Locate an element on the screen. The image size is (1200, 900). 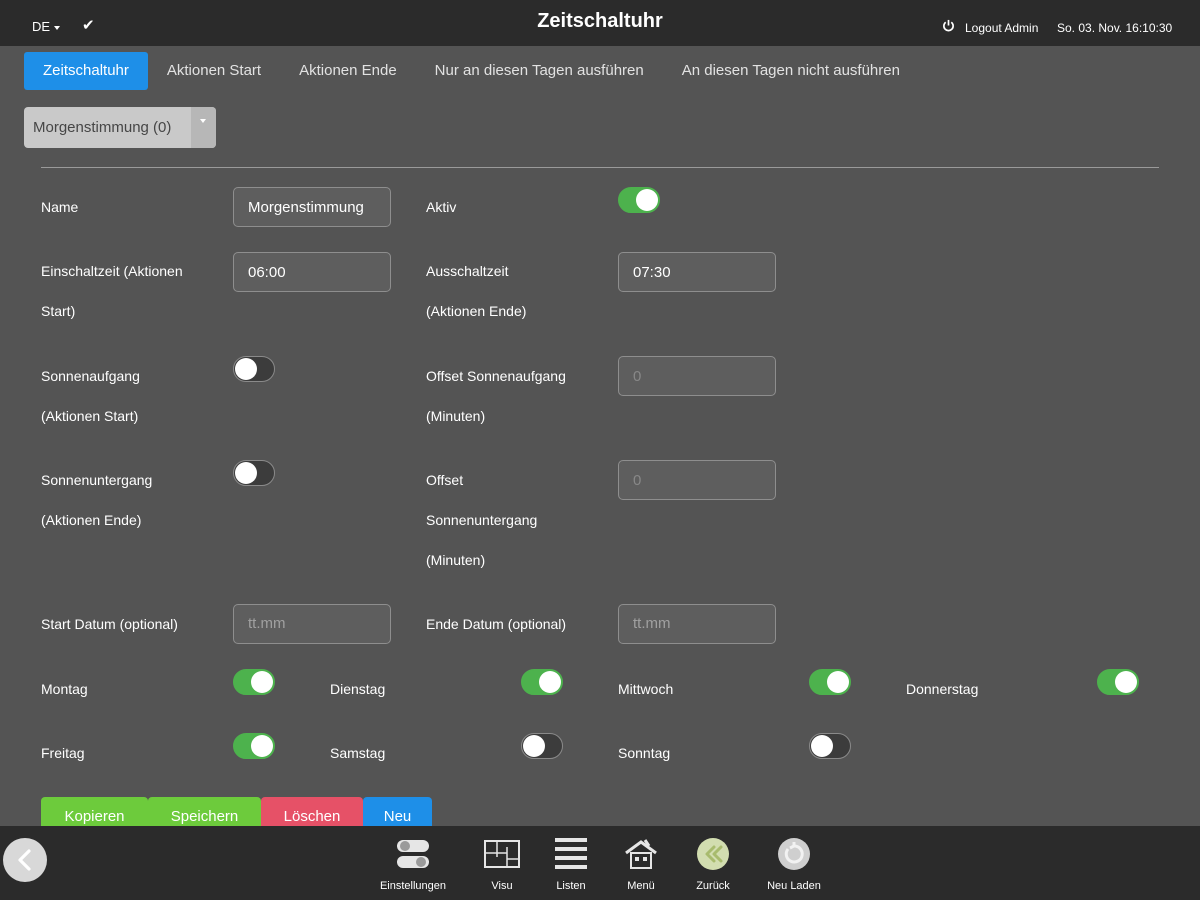
dock-back: Zurück is located at coordinates (713, 863).